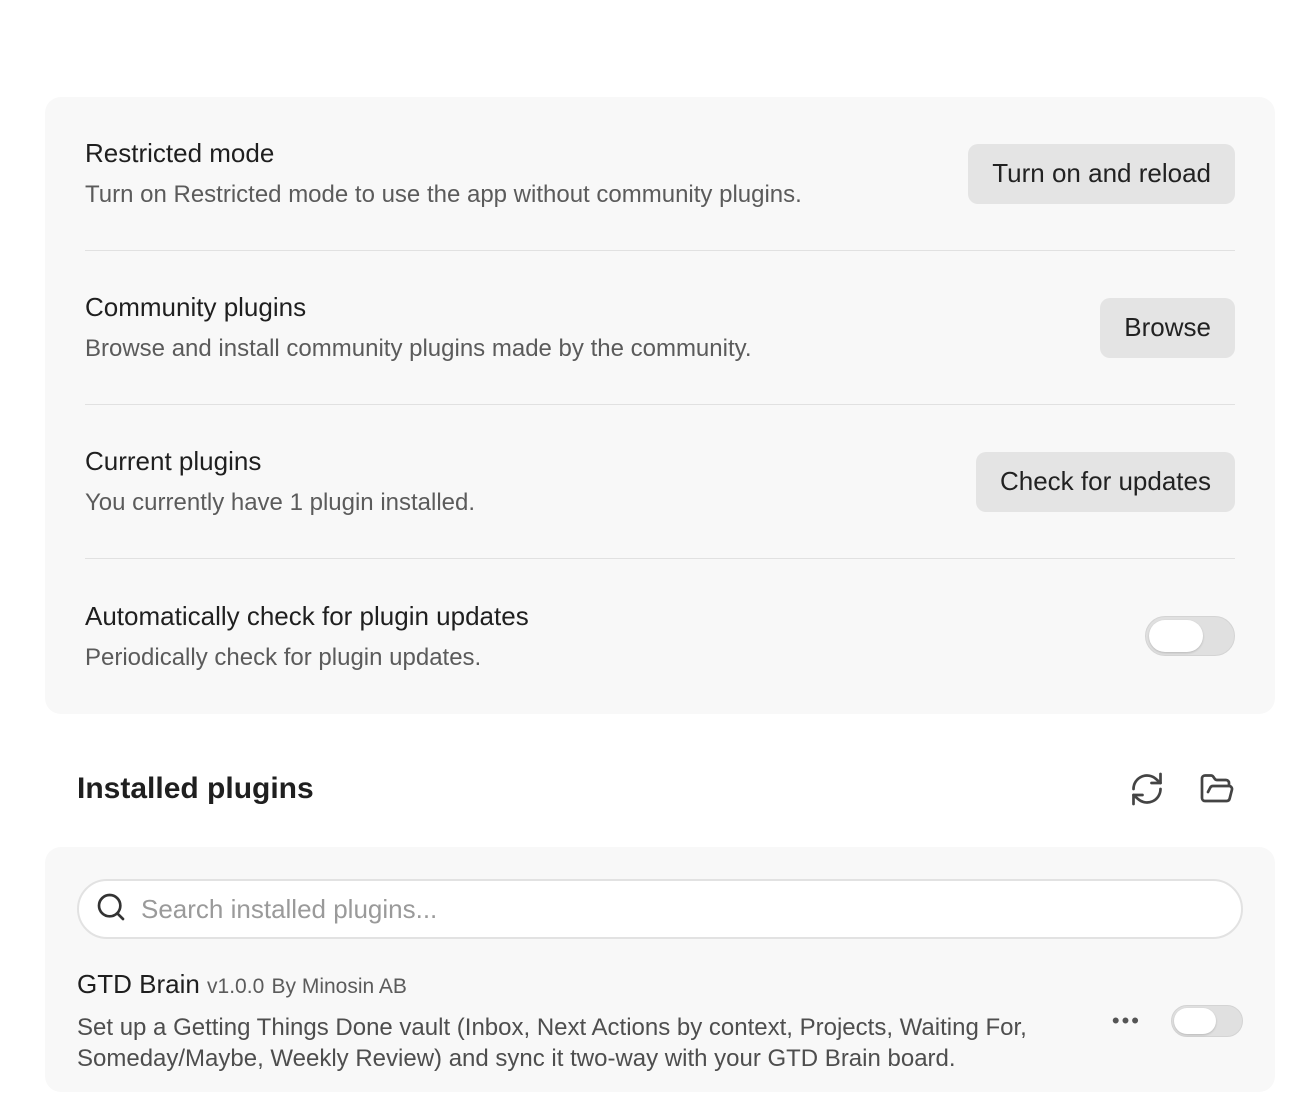 Image resolution: width=1300 pixels, height=1109 pixels. I want to click on section-title: Installed plugins, so click(195, 788).